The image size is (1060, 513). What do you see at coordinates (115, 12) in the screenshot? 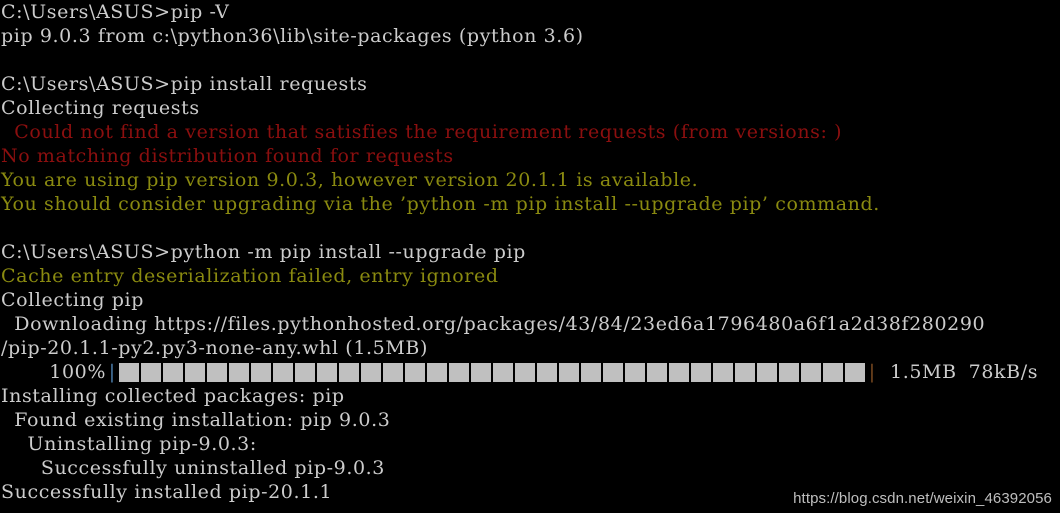
I see `terminal-line-0: C:\Users\ASUS>pip -V` at bounding box center [115, 12].